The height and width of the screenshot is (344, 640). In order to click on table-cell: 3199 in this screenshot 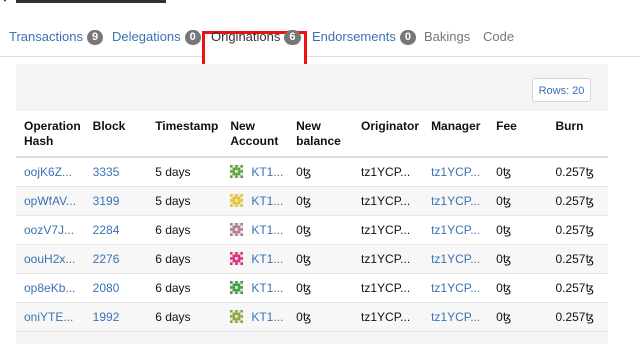, I will do `click(116, 201)`.